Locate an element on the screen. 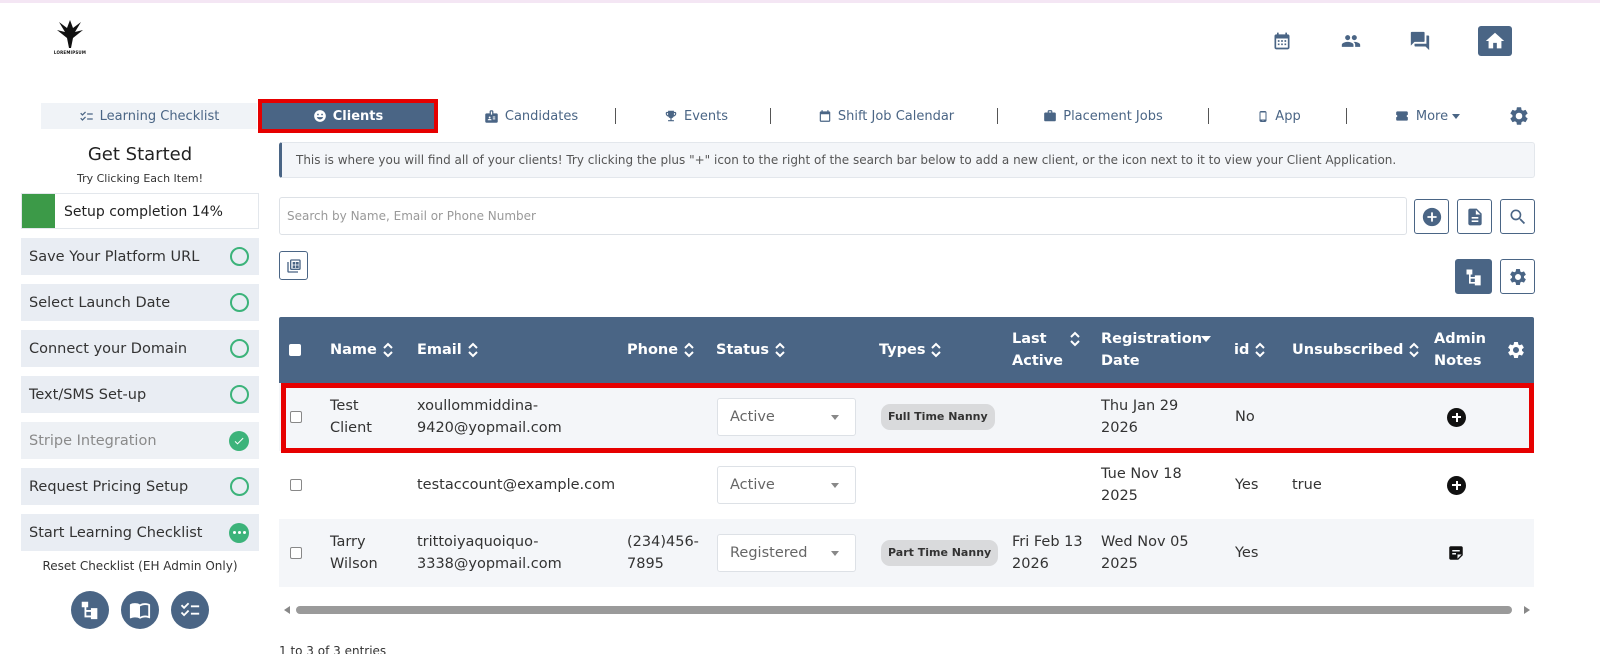 The height and width of the screenshot is (654, 1600). cell-name: Tarry Wilson is located at coordinates (354, 553).